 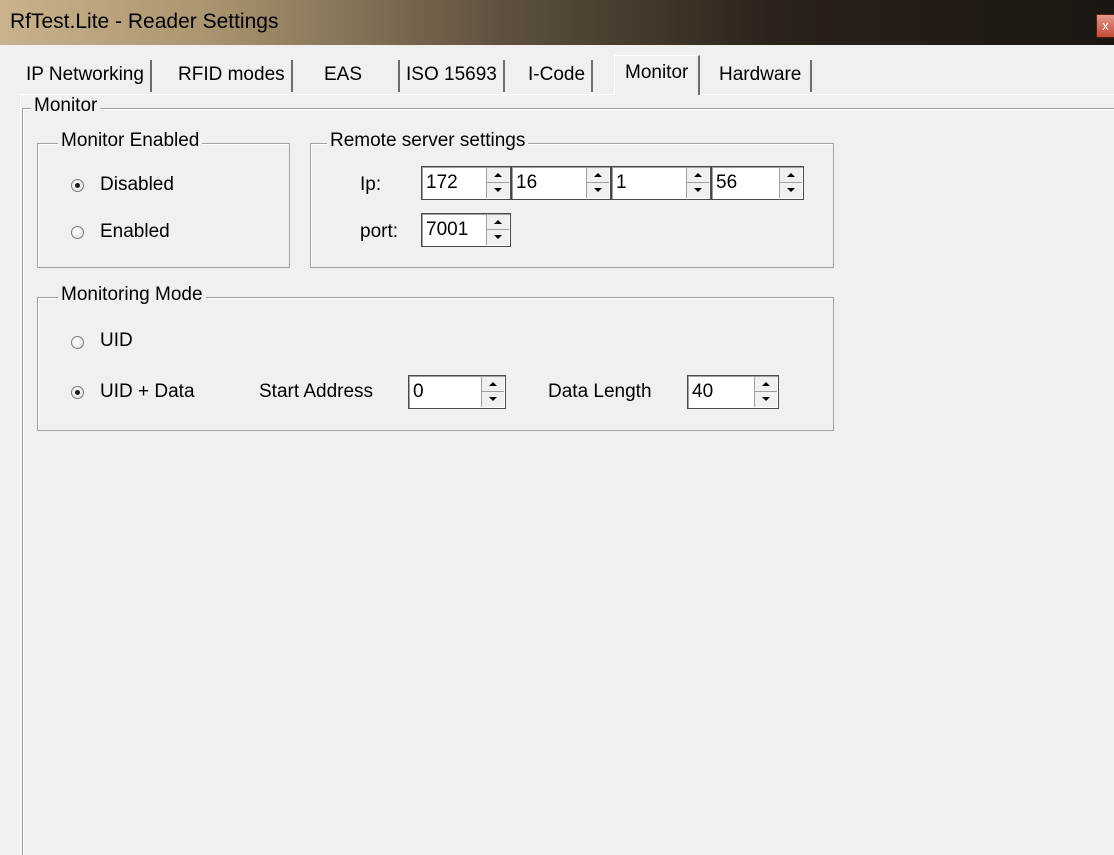 I want to click on port-spinner: 7001, so click(x=466, y=230).